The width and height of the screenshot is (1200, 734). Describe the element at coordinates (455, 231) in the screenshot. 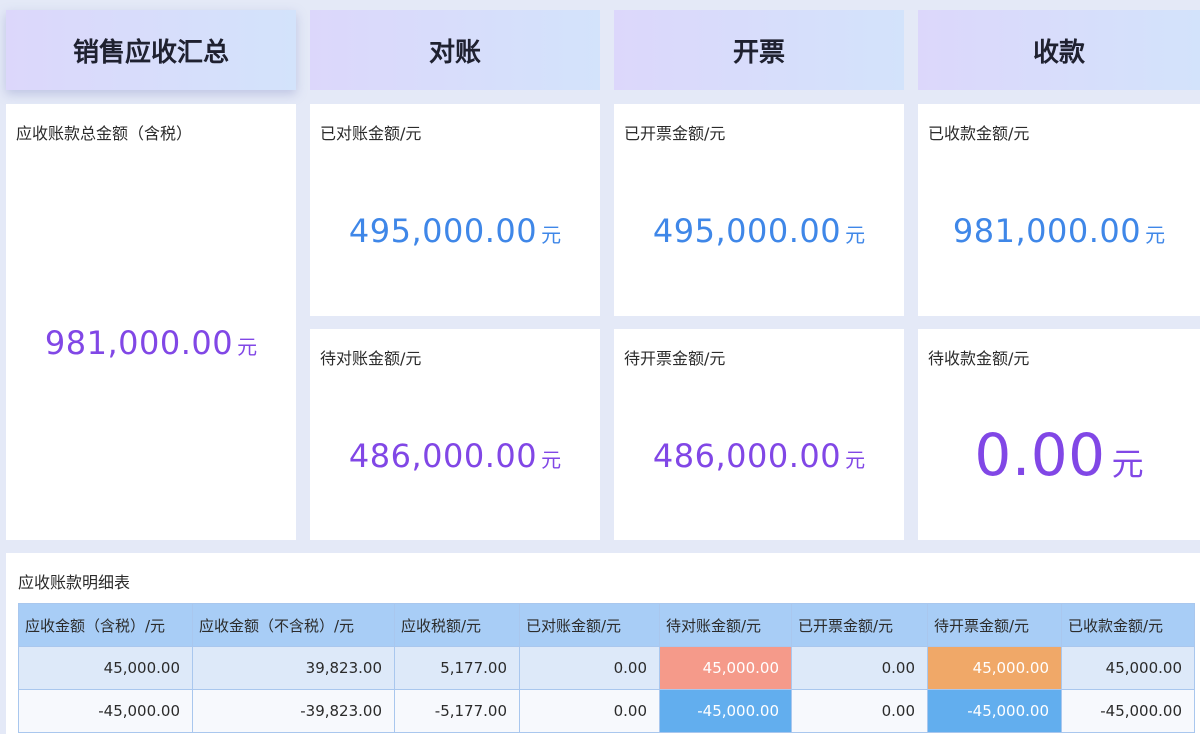

I see `reconciled-amount-value: 495,000.00 元` at that location.